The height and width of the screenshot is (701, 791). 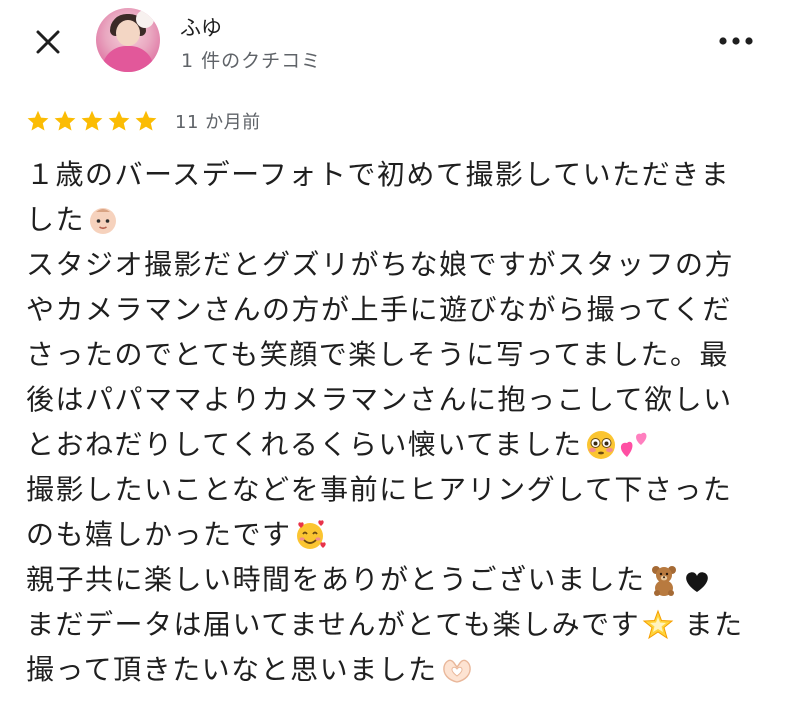 What do you see at coordinates (658, 631) in the screenshot?
I see `glowing-star-emoji` at bounding box center [658, 631].